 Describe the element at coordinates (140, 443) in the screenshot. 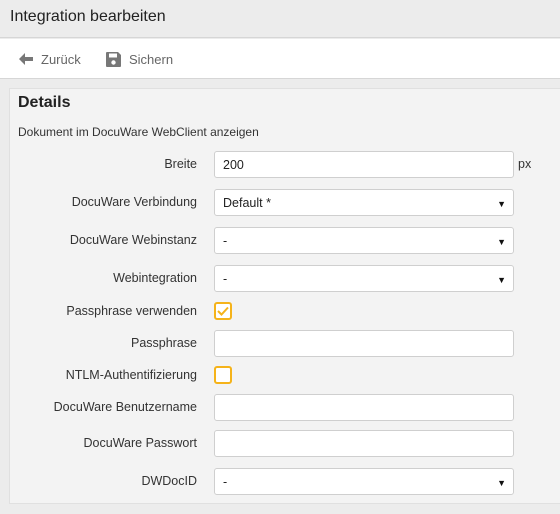

I see `passwort-label: DocuWare Passwort` at that location.